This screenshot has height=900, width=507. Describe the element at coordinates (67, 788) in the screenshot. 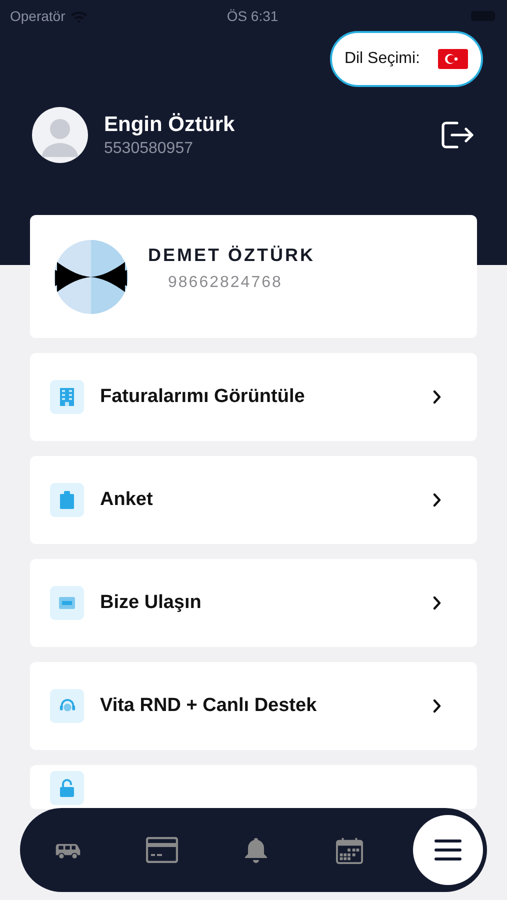

I see `lock-icon` at that location.